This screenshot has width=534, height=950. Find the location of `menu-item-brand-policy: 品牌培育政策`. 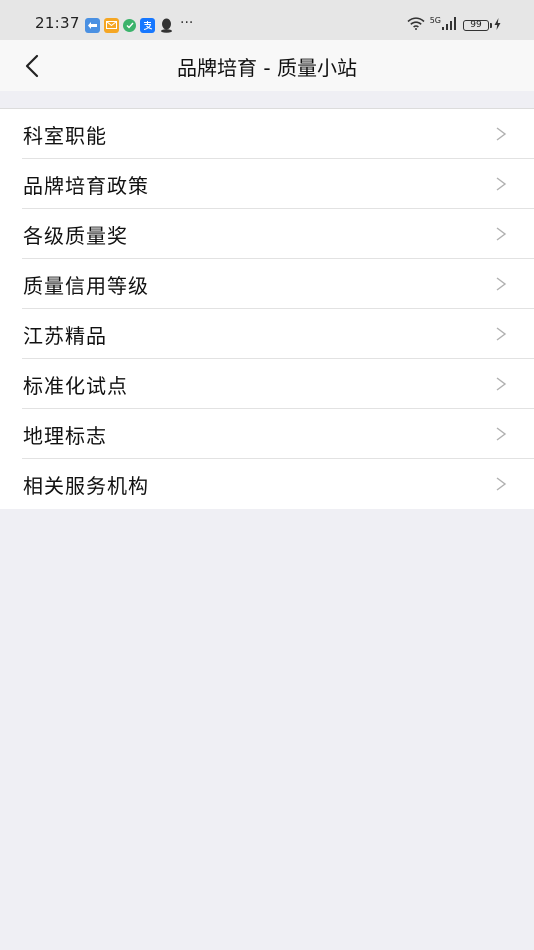

menu-item-brand-policy: 品牌培育政策 is located at coordinates (267, 184).